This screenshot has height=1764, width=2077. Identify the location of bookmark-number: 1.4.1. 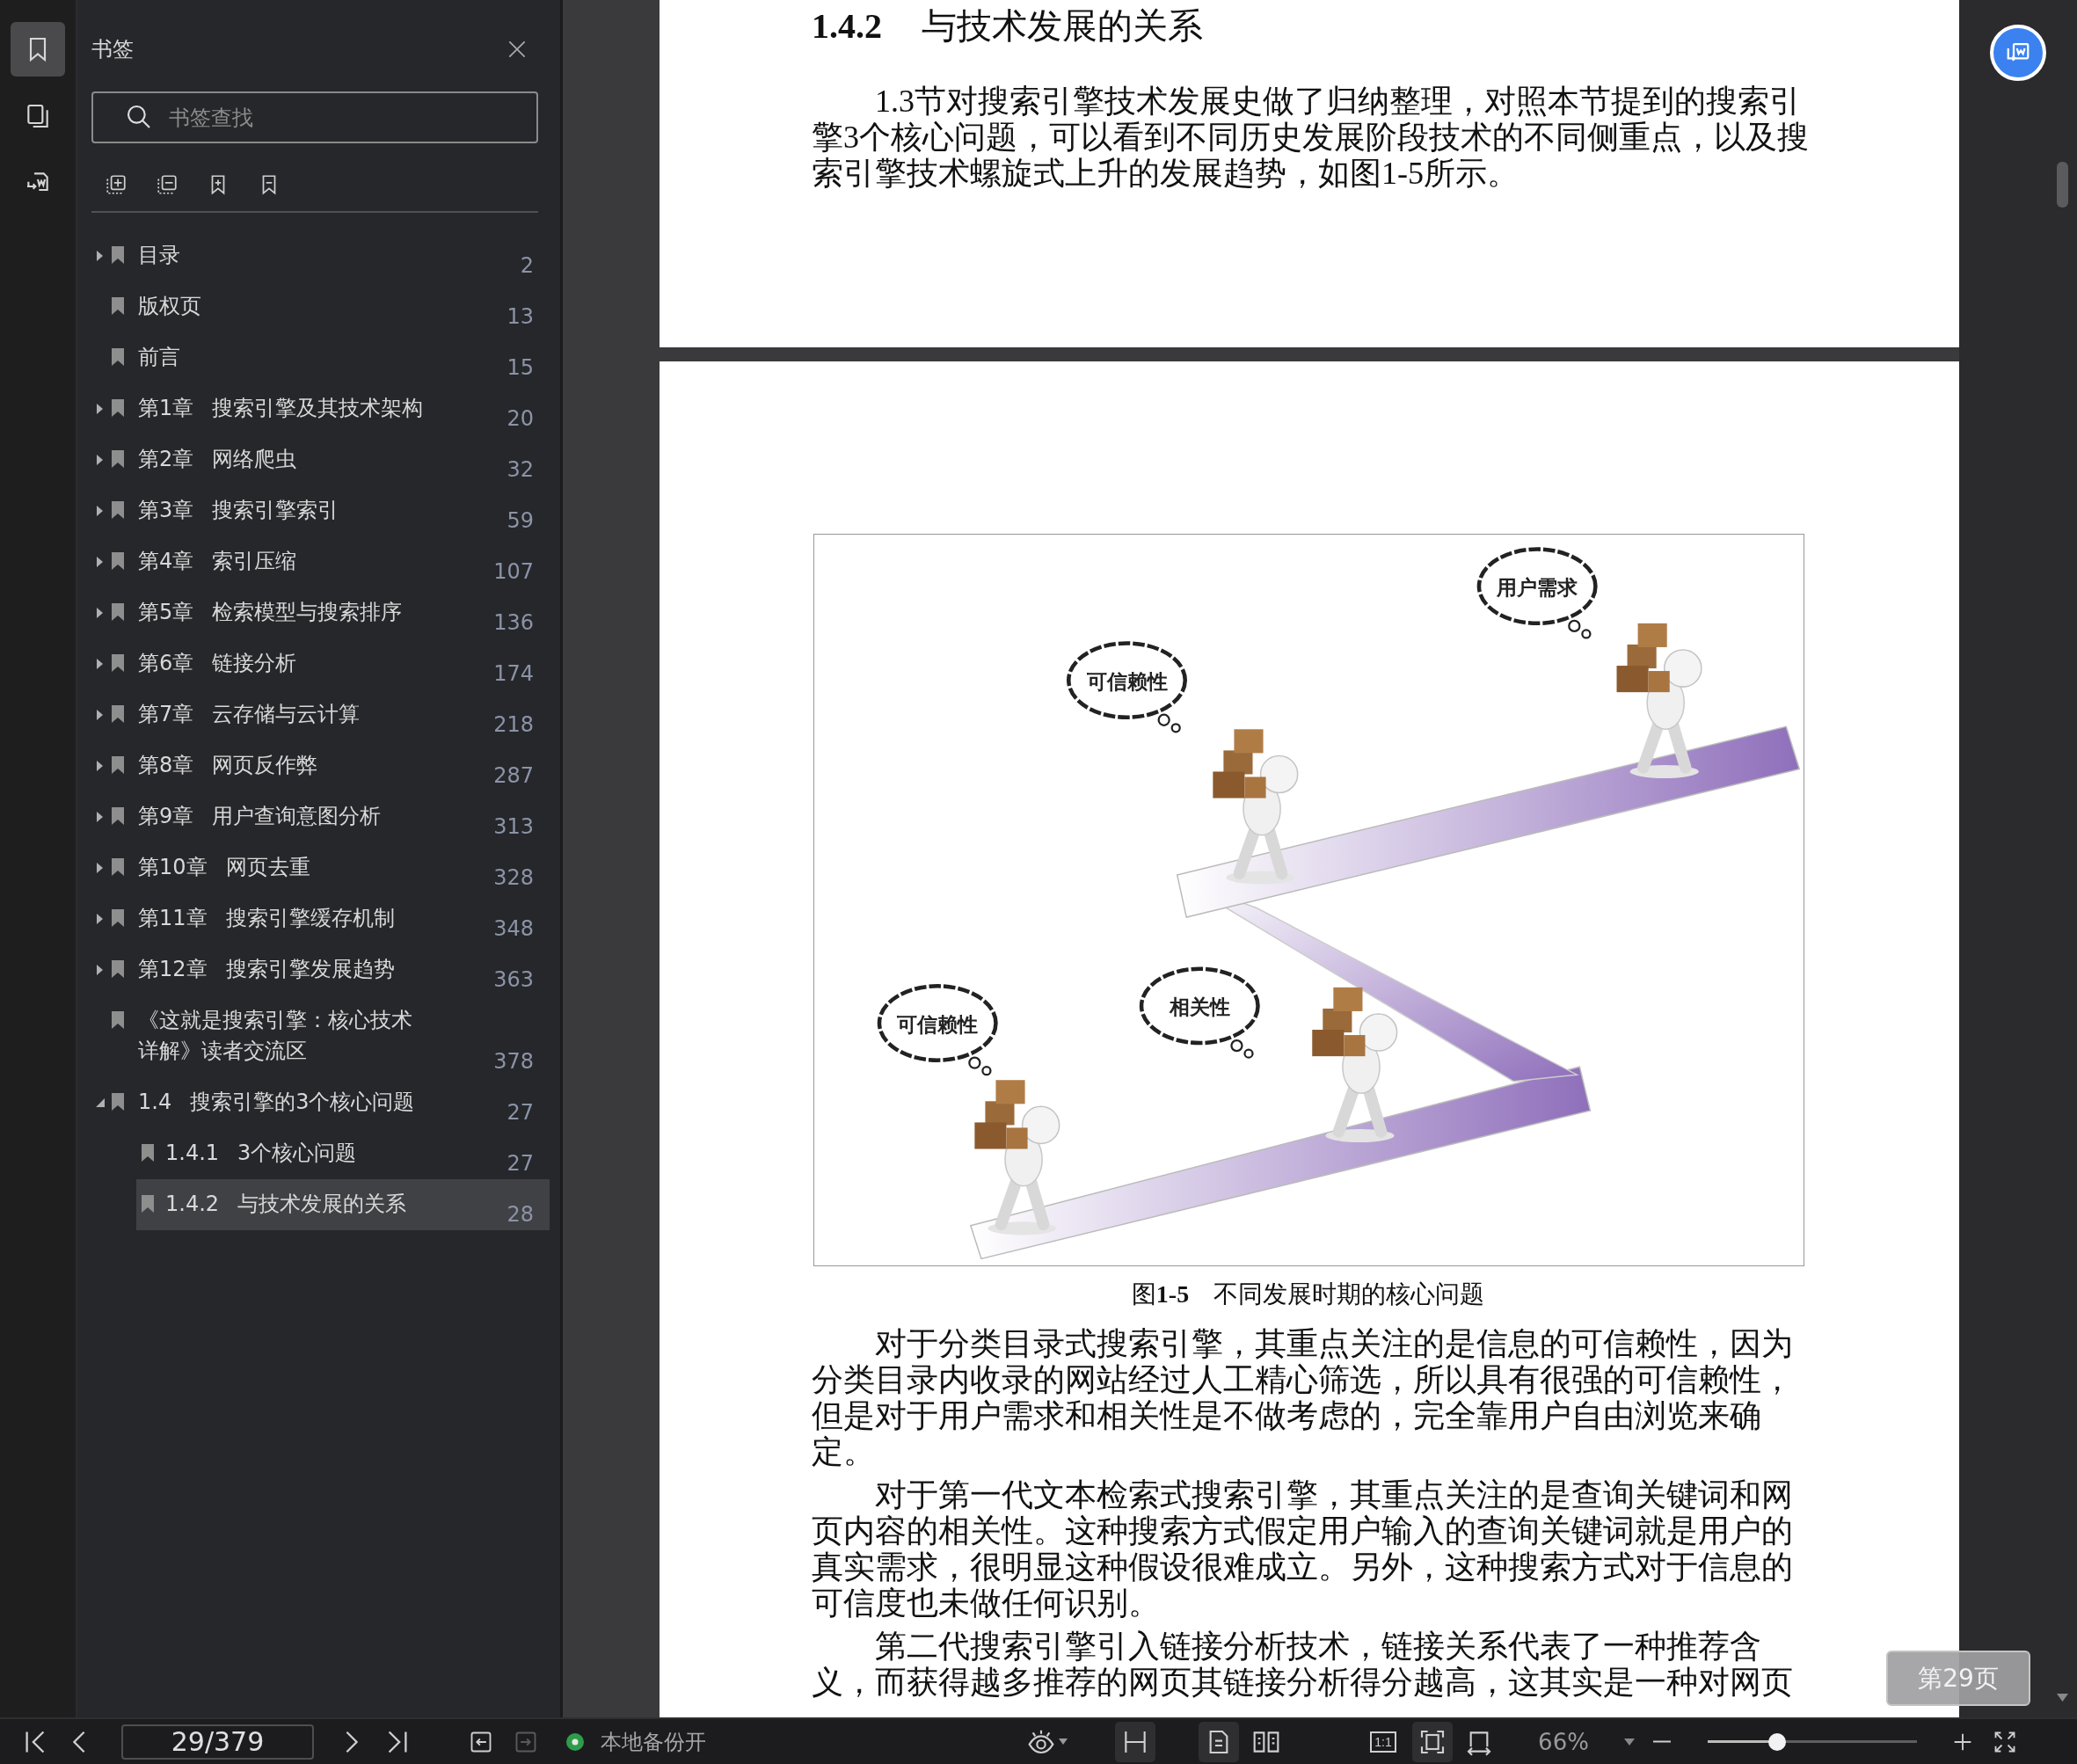
(192, 1153).